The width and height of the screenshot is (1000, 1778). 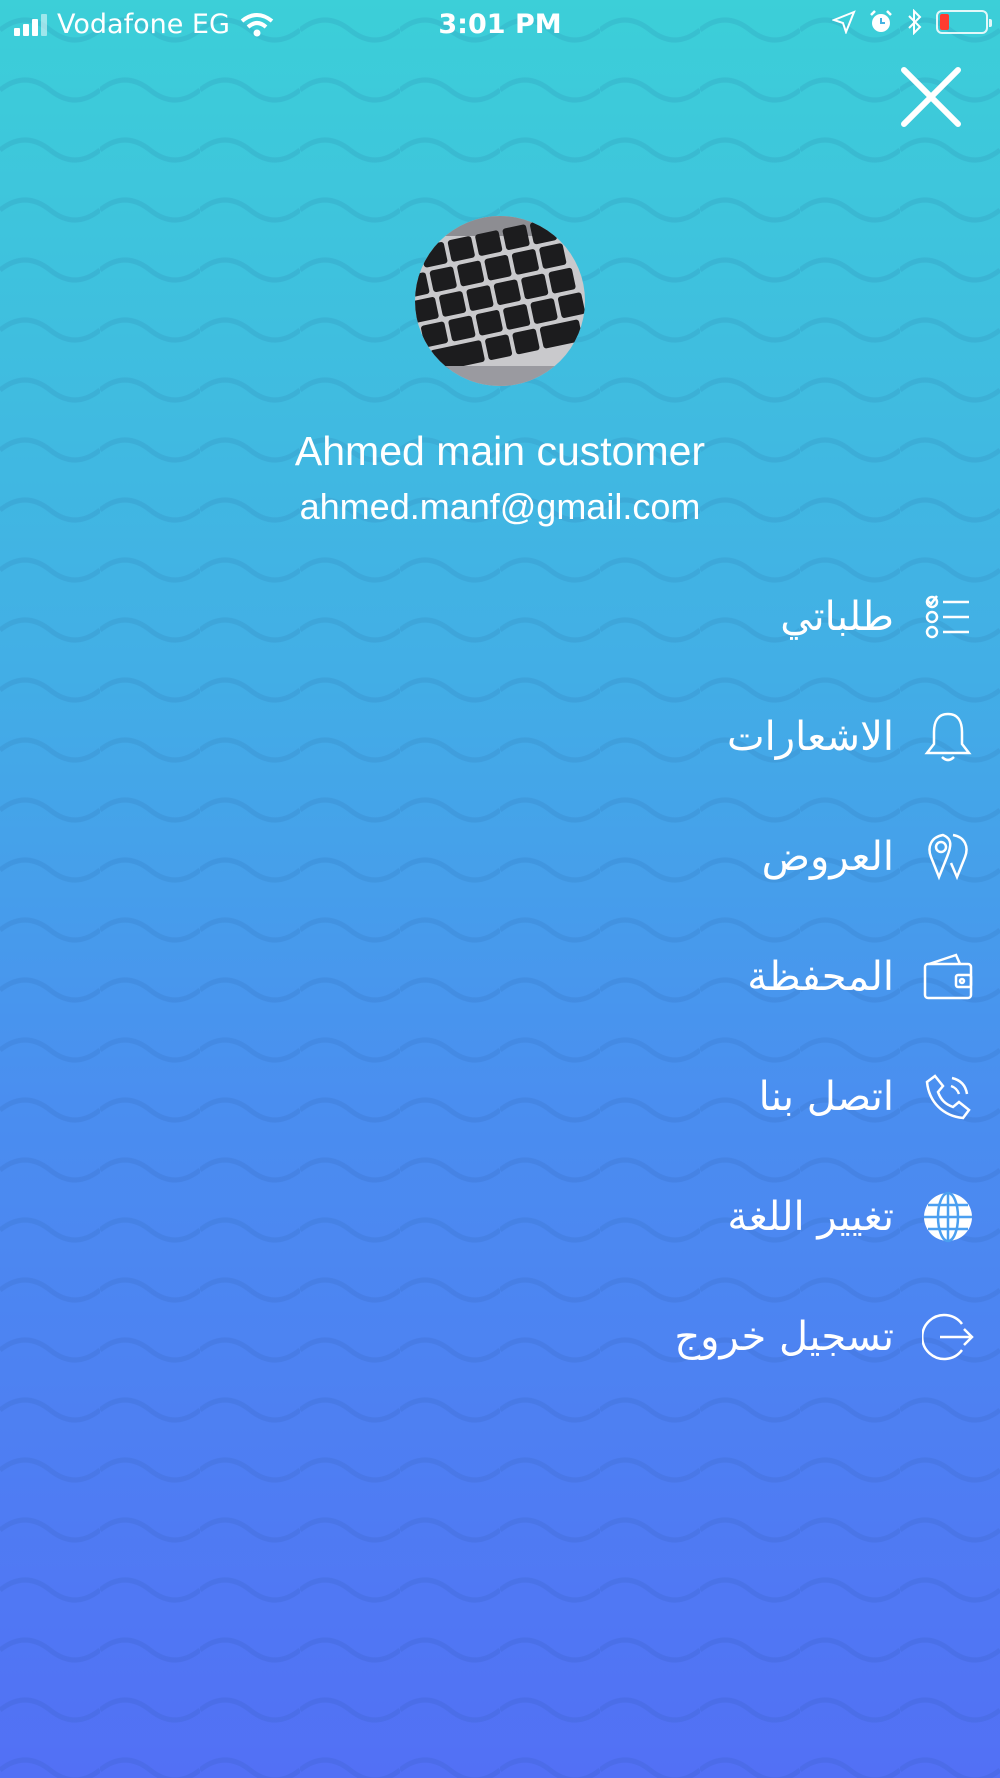 What do you see at coordinates (948, 1217) in the screenshot?
I see `globe-icon` at bounding box center [948, 1217].